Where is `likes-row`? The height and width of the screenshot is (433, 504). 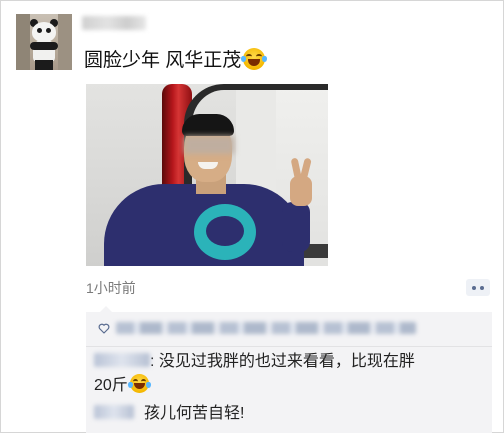
likes-row is located at coordinates (289, 329).